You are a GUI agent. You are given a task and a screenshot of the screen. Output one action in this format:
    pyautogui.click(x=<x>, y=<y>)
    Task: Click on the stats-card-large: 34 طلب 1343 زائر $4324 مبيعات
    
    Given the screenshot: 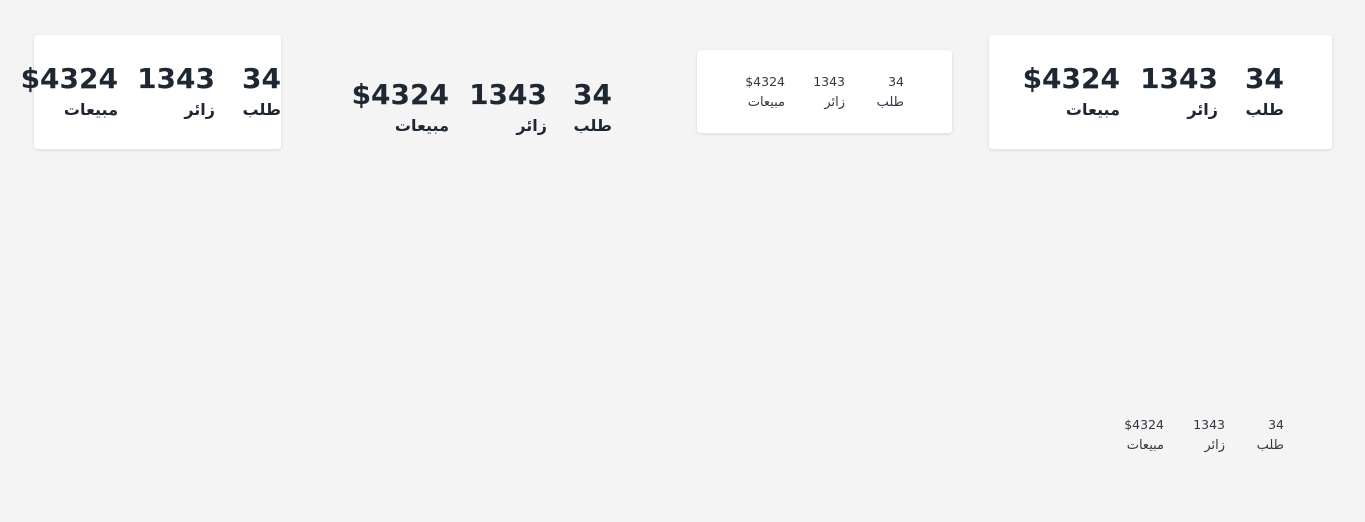 What is the action you would take?
    pyautogui.click(x=1160, y=92)
    